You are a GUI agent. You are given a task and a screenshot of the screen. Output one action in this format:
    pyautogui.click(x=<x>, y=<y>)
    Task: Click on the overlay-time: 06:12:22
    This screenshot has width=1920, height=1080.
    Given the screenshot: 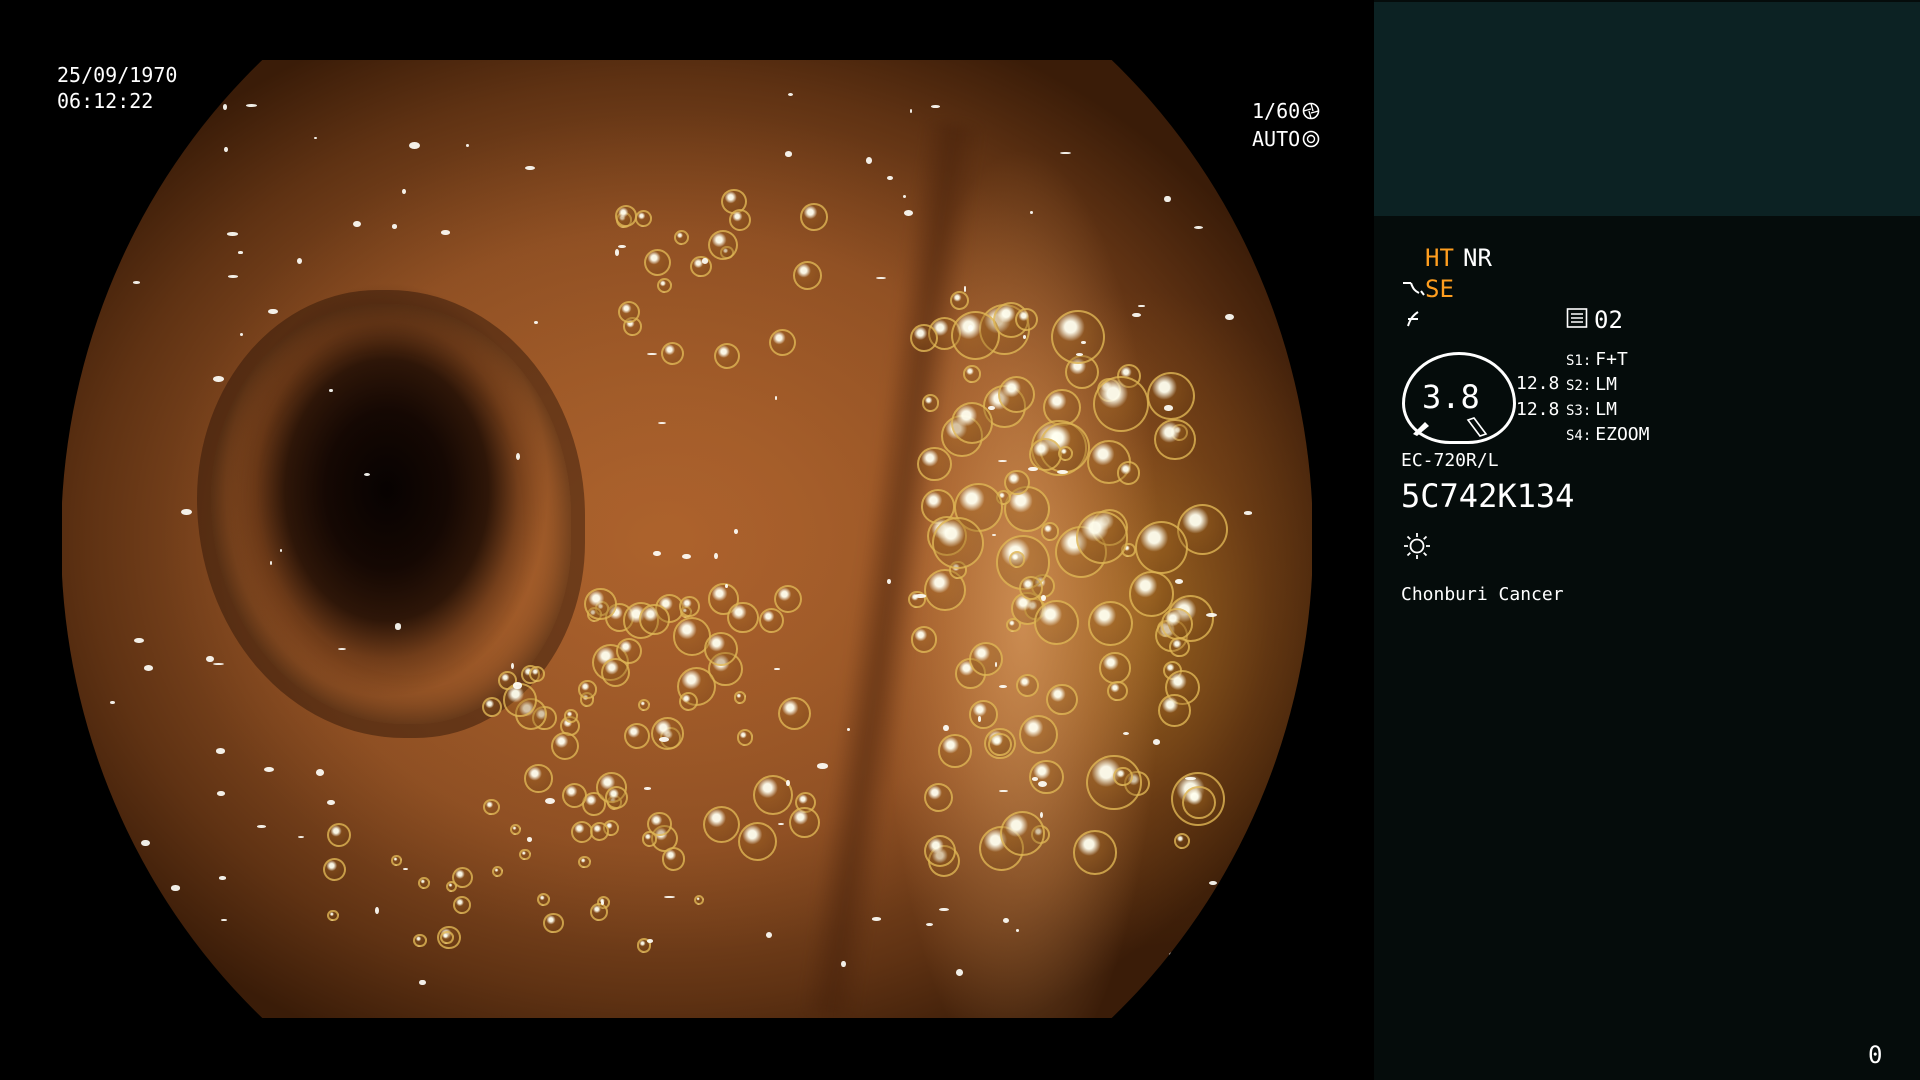 What is the action you would take?
    pyautogui.click(x=105, y=101)
    